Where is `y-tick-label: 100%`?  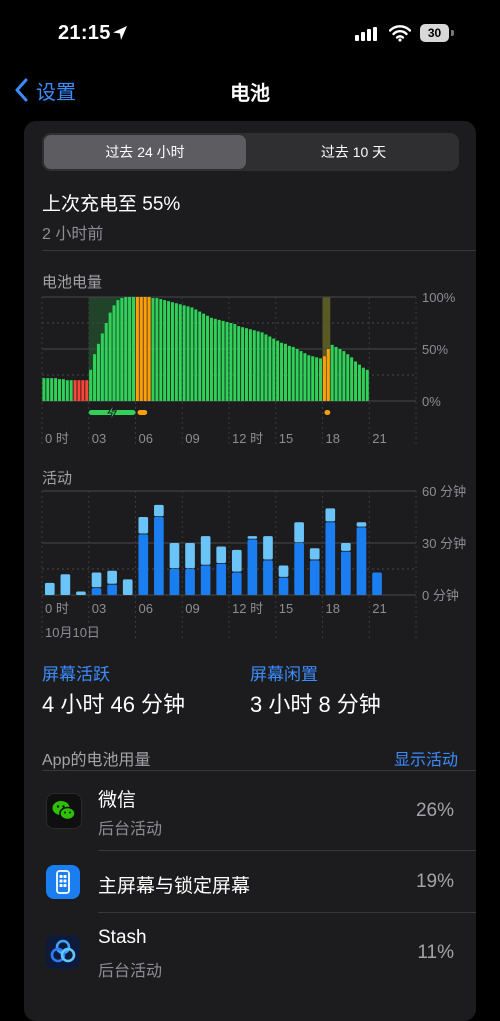
y-tick-label: 100% is located at coordinates (439, 297).